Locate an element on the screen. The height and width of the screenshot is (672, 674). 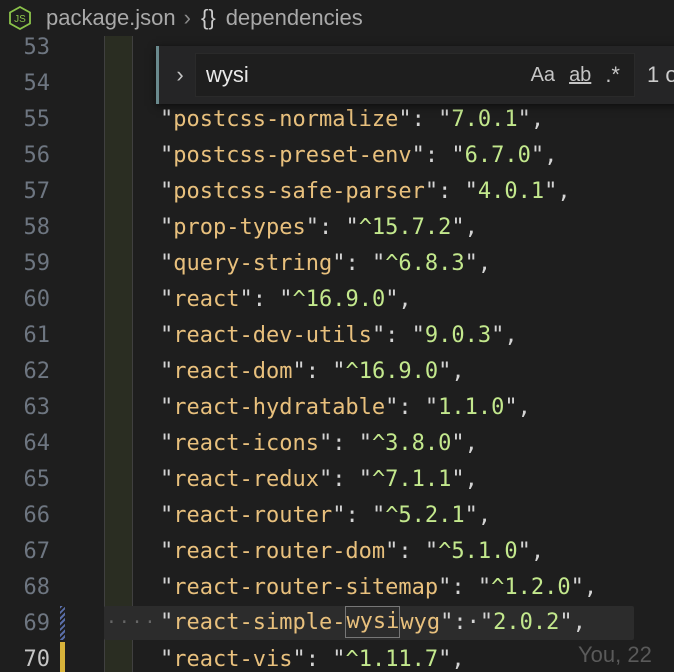
json-key: react-router-dom is located at coordinates (279, 551).